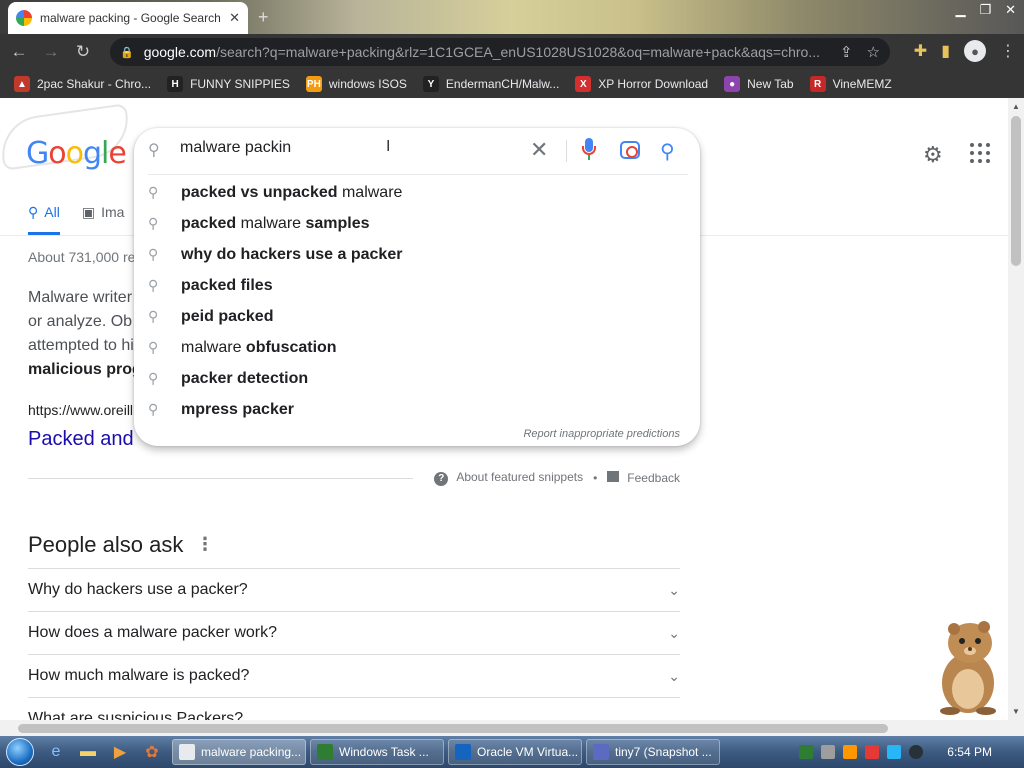 The image size is (1024, 768). What do you see at coordinates (103, 219) in the screenshot?
I see `tab-images: ▣ Ima` at bounding box center [103, 219].